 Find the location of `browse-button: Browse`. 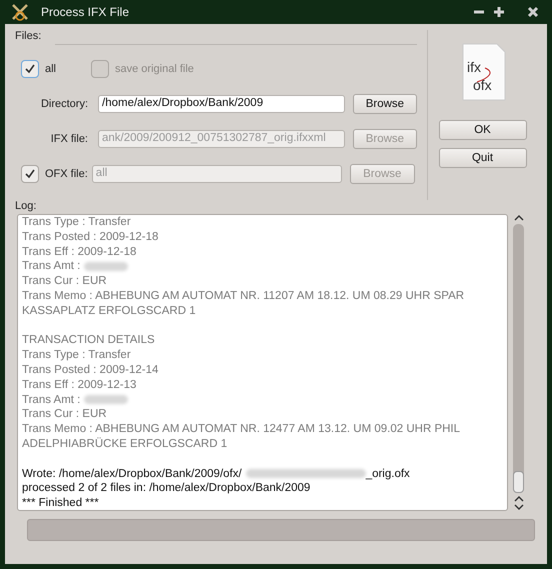

browse-button: Browse is located at coordinates (384, 104).